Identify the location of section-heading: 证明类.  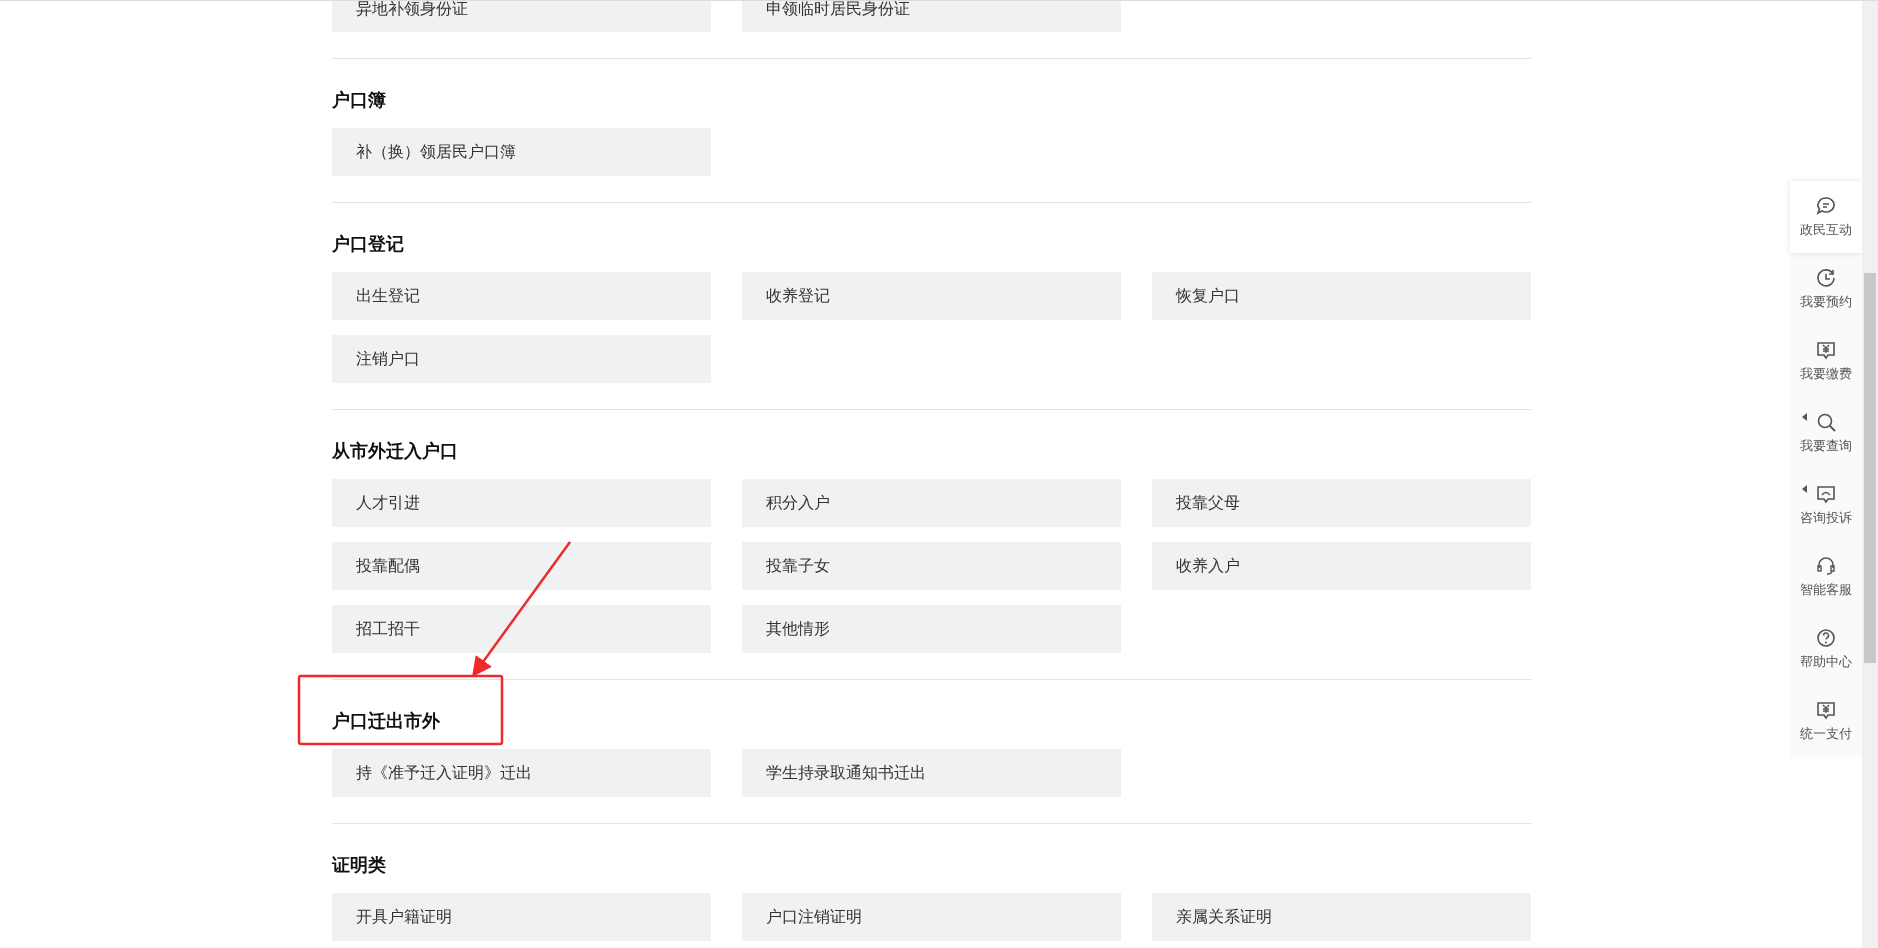
(359, 865).